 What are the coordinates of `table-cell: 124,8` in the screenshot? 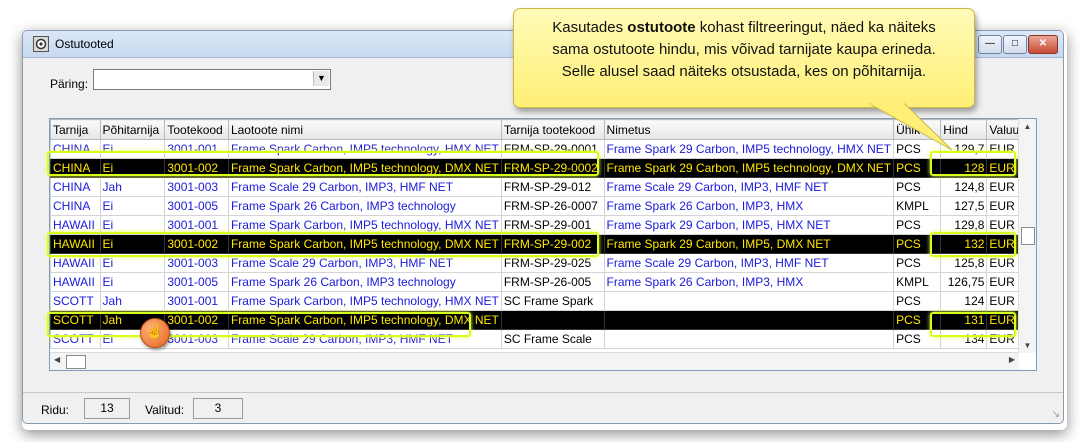 It's located at (964, 187).